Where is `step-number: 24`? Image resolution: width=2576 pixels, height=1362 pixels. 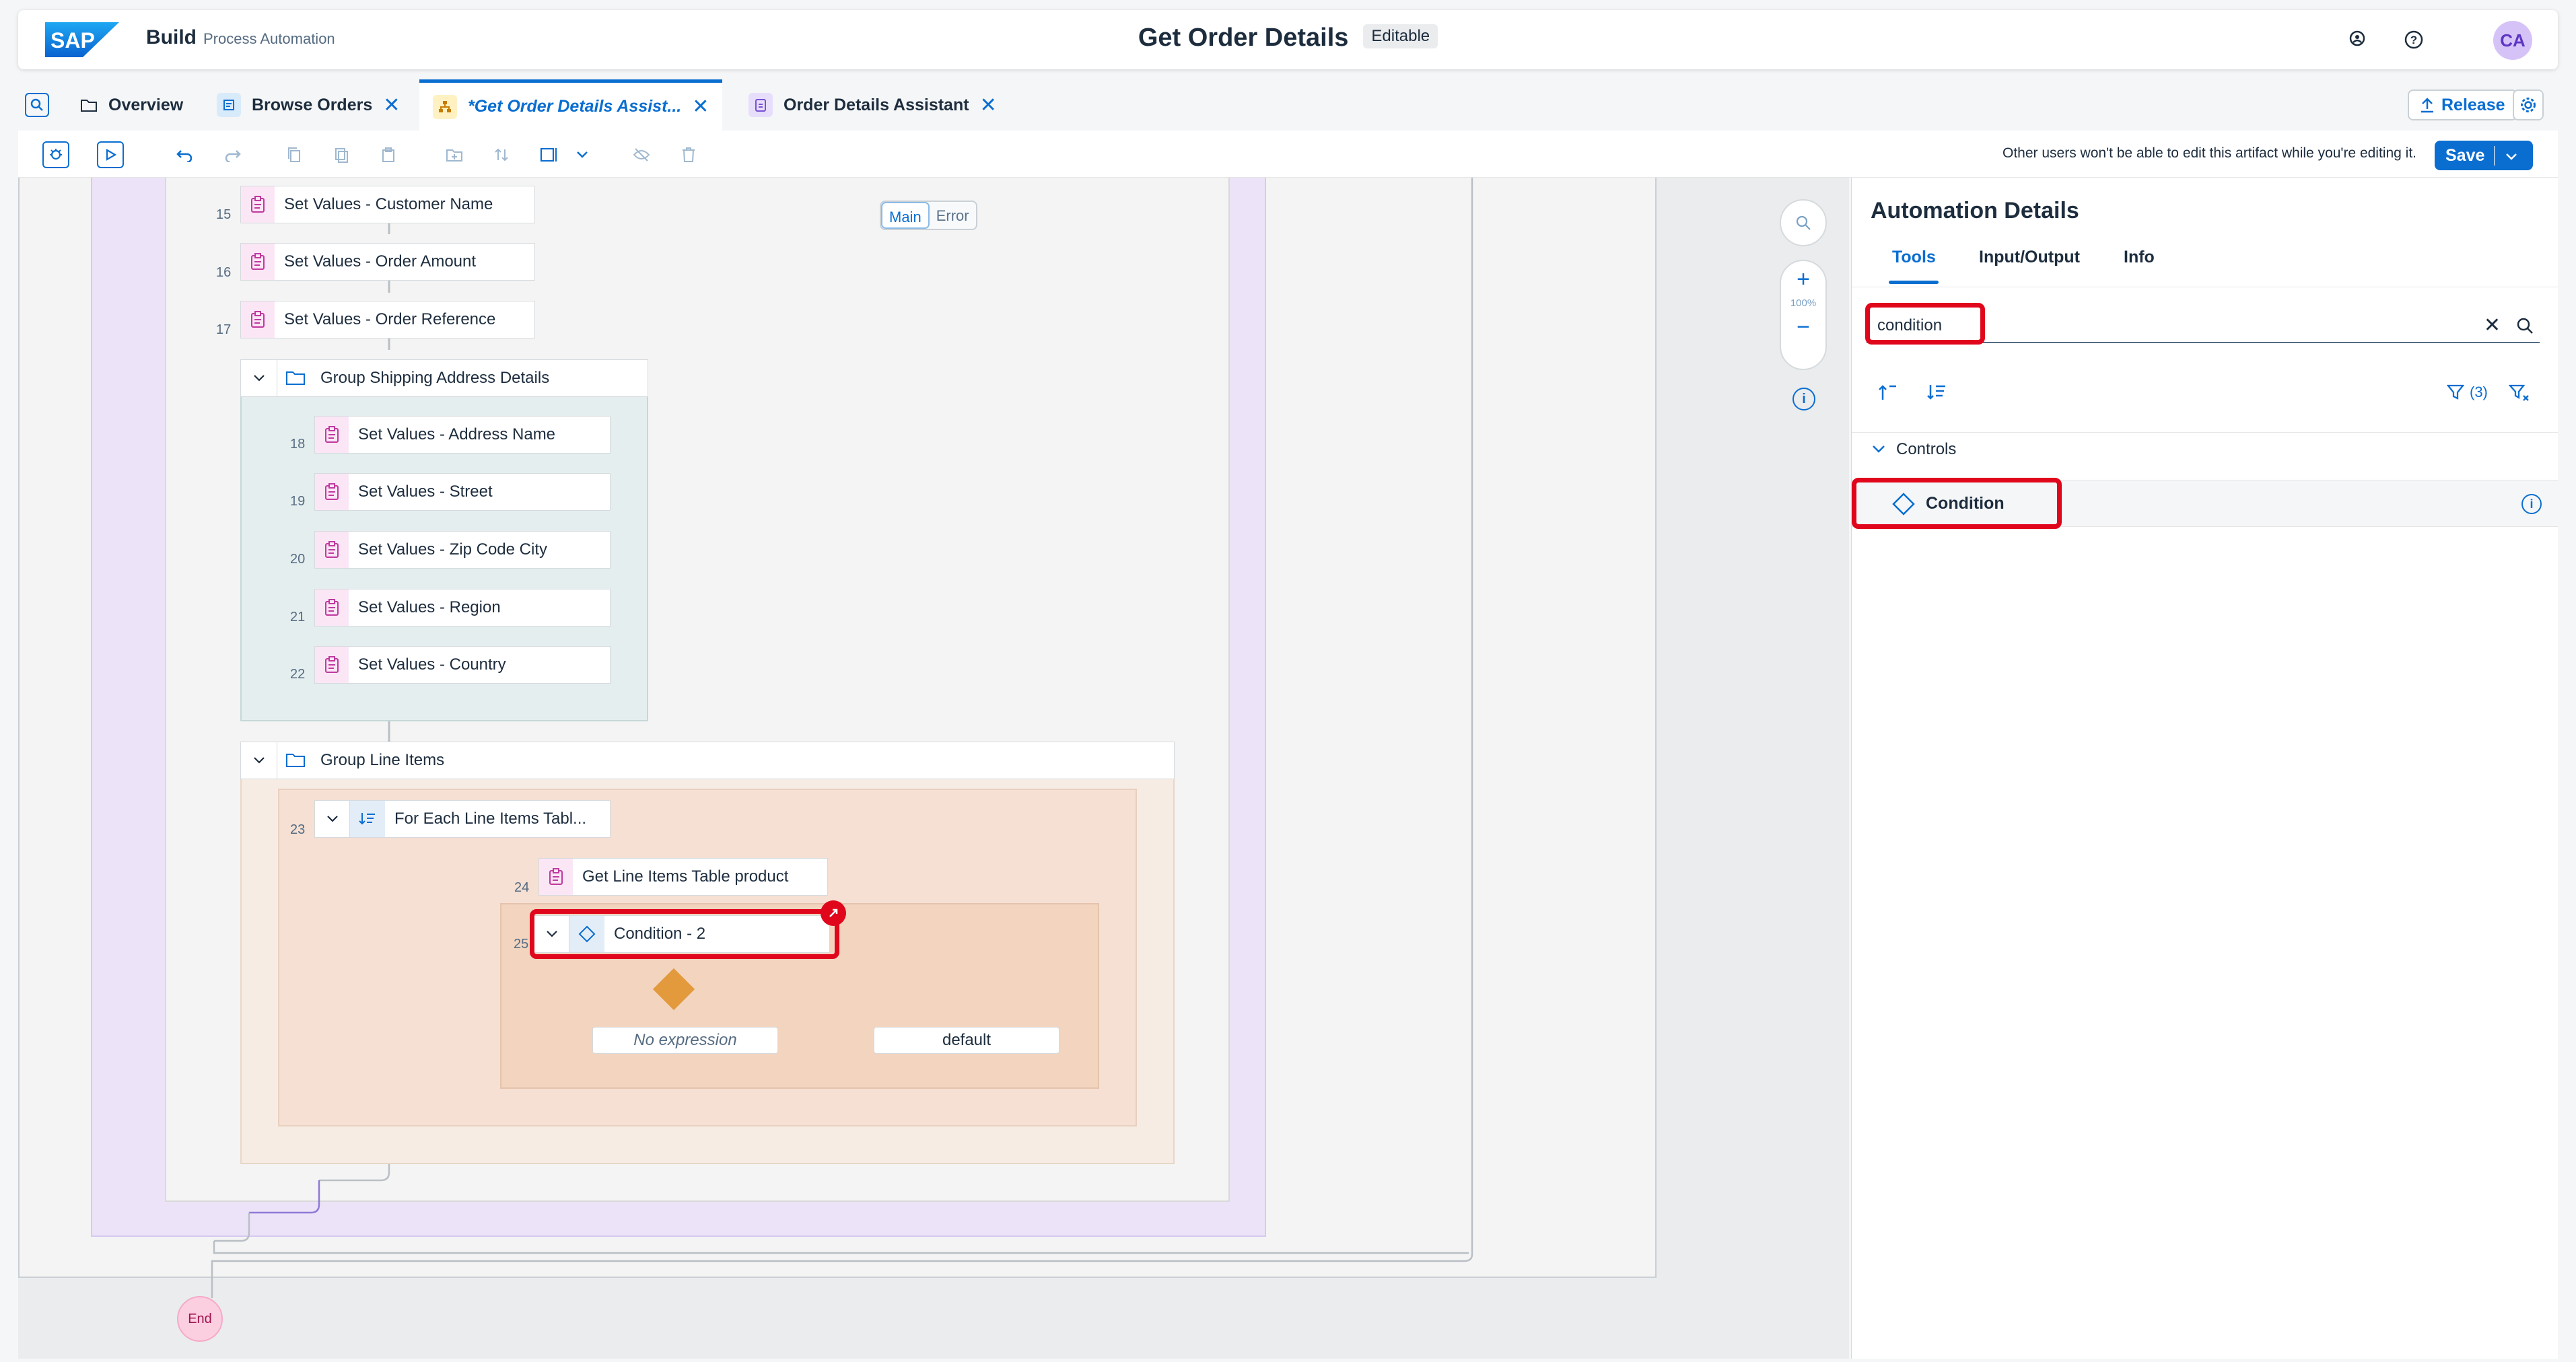 step-number: 24 is located at coordinates (522, 887).